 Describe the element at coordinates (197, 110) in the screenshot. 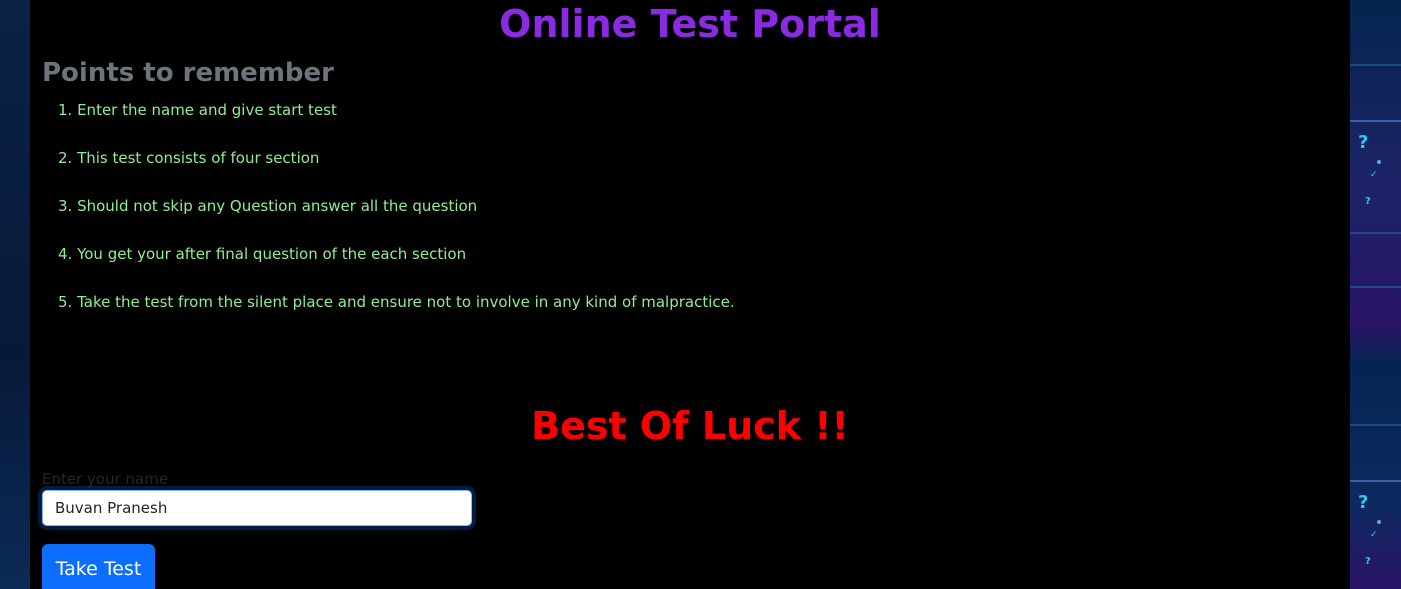

I see `list-item: 1. Enter the name and give start test` at that location.